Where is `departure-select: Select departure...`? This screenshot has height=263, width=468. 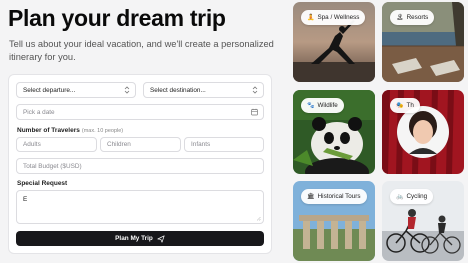 departure-select: Select departure... is located at coordinates (76, 90).